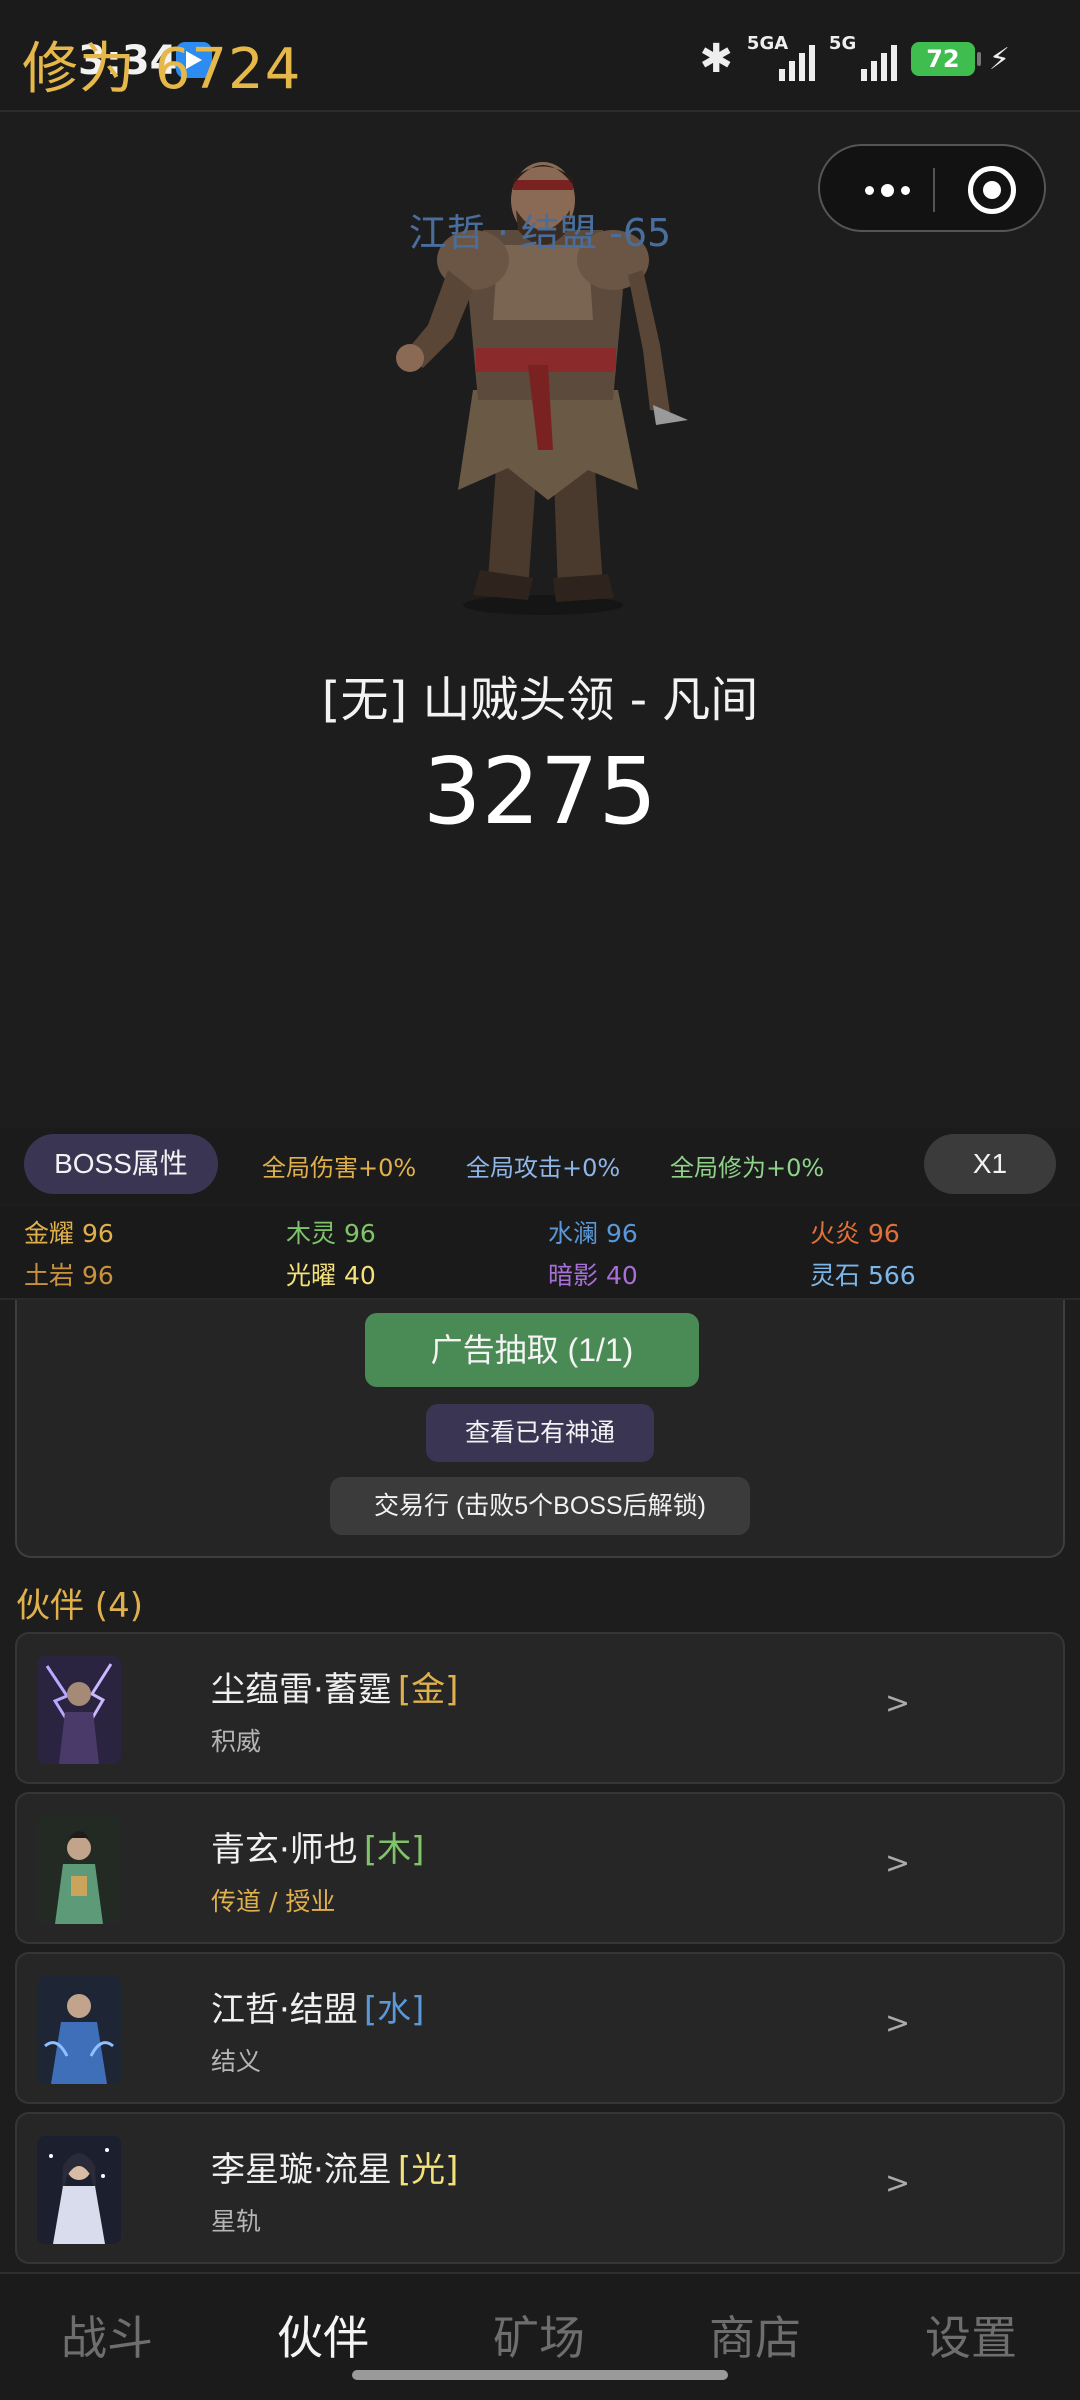  I want to click on nav-tab-mine: 矿场, so click(539, 2335).